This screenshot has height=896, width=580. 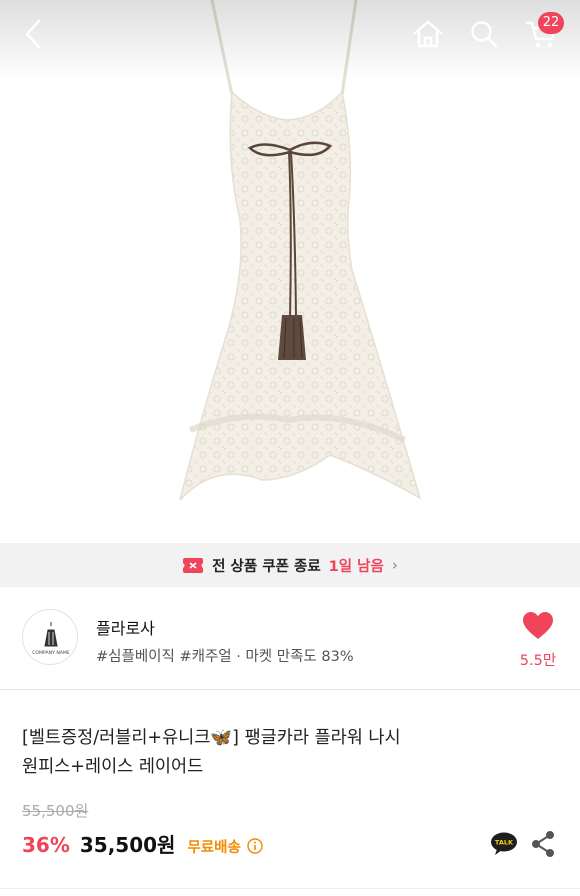 I want to click on like-count: 5.5만, so click(x=538, y=661).